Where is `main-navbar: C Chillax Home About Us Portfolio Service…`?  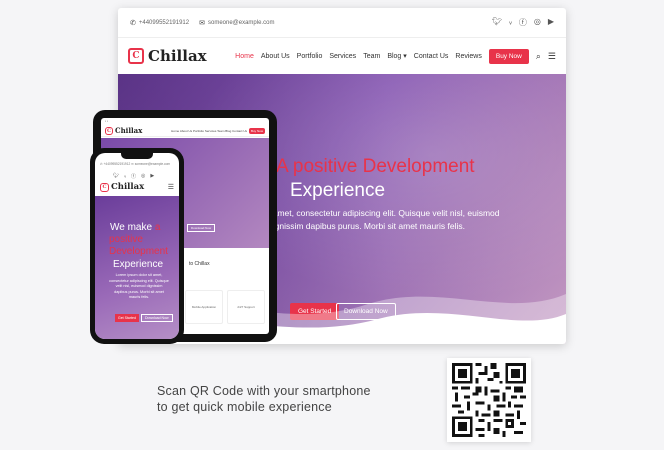
main-navbar: C Chillax Home About Us Portfolio Service… is located at coordinates (342, 56).